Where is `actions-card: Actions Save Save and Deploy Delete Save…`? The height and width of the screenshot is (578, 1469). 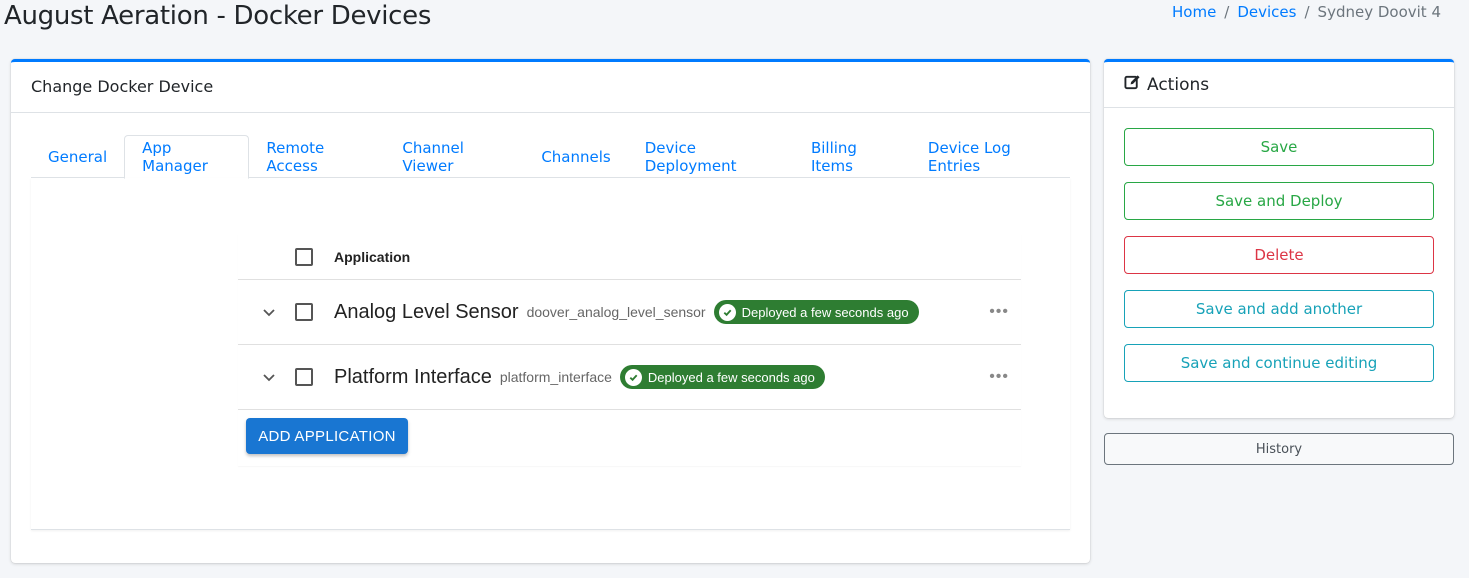
actions-card: Actions Save Save and Deploy Delete Save… is located at coordinates (1279, 238).